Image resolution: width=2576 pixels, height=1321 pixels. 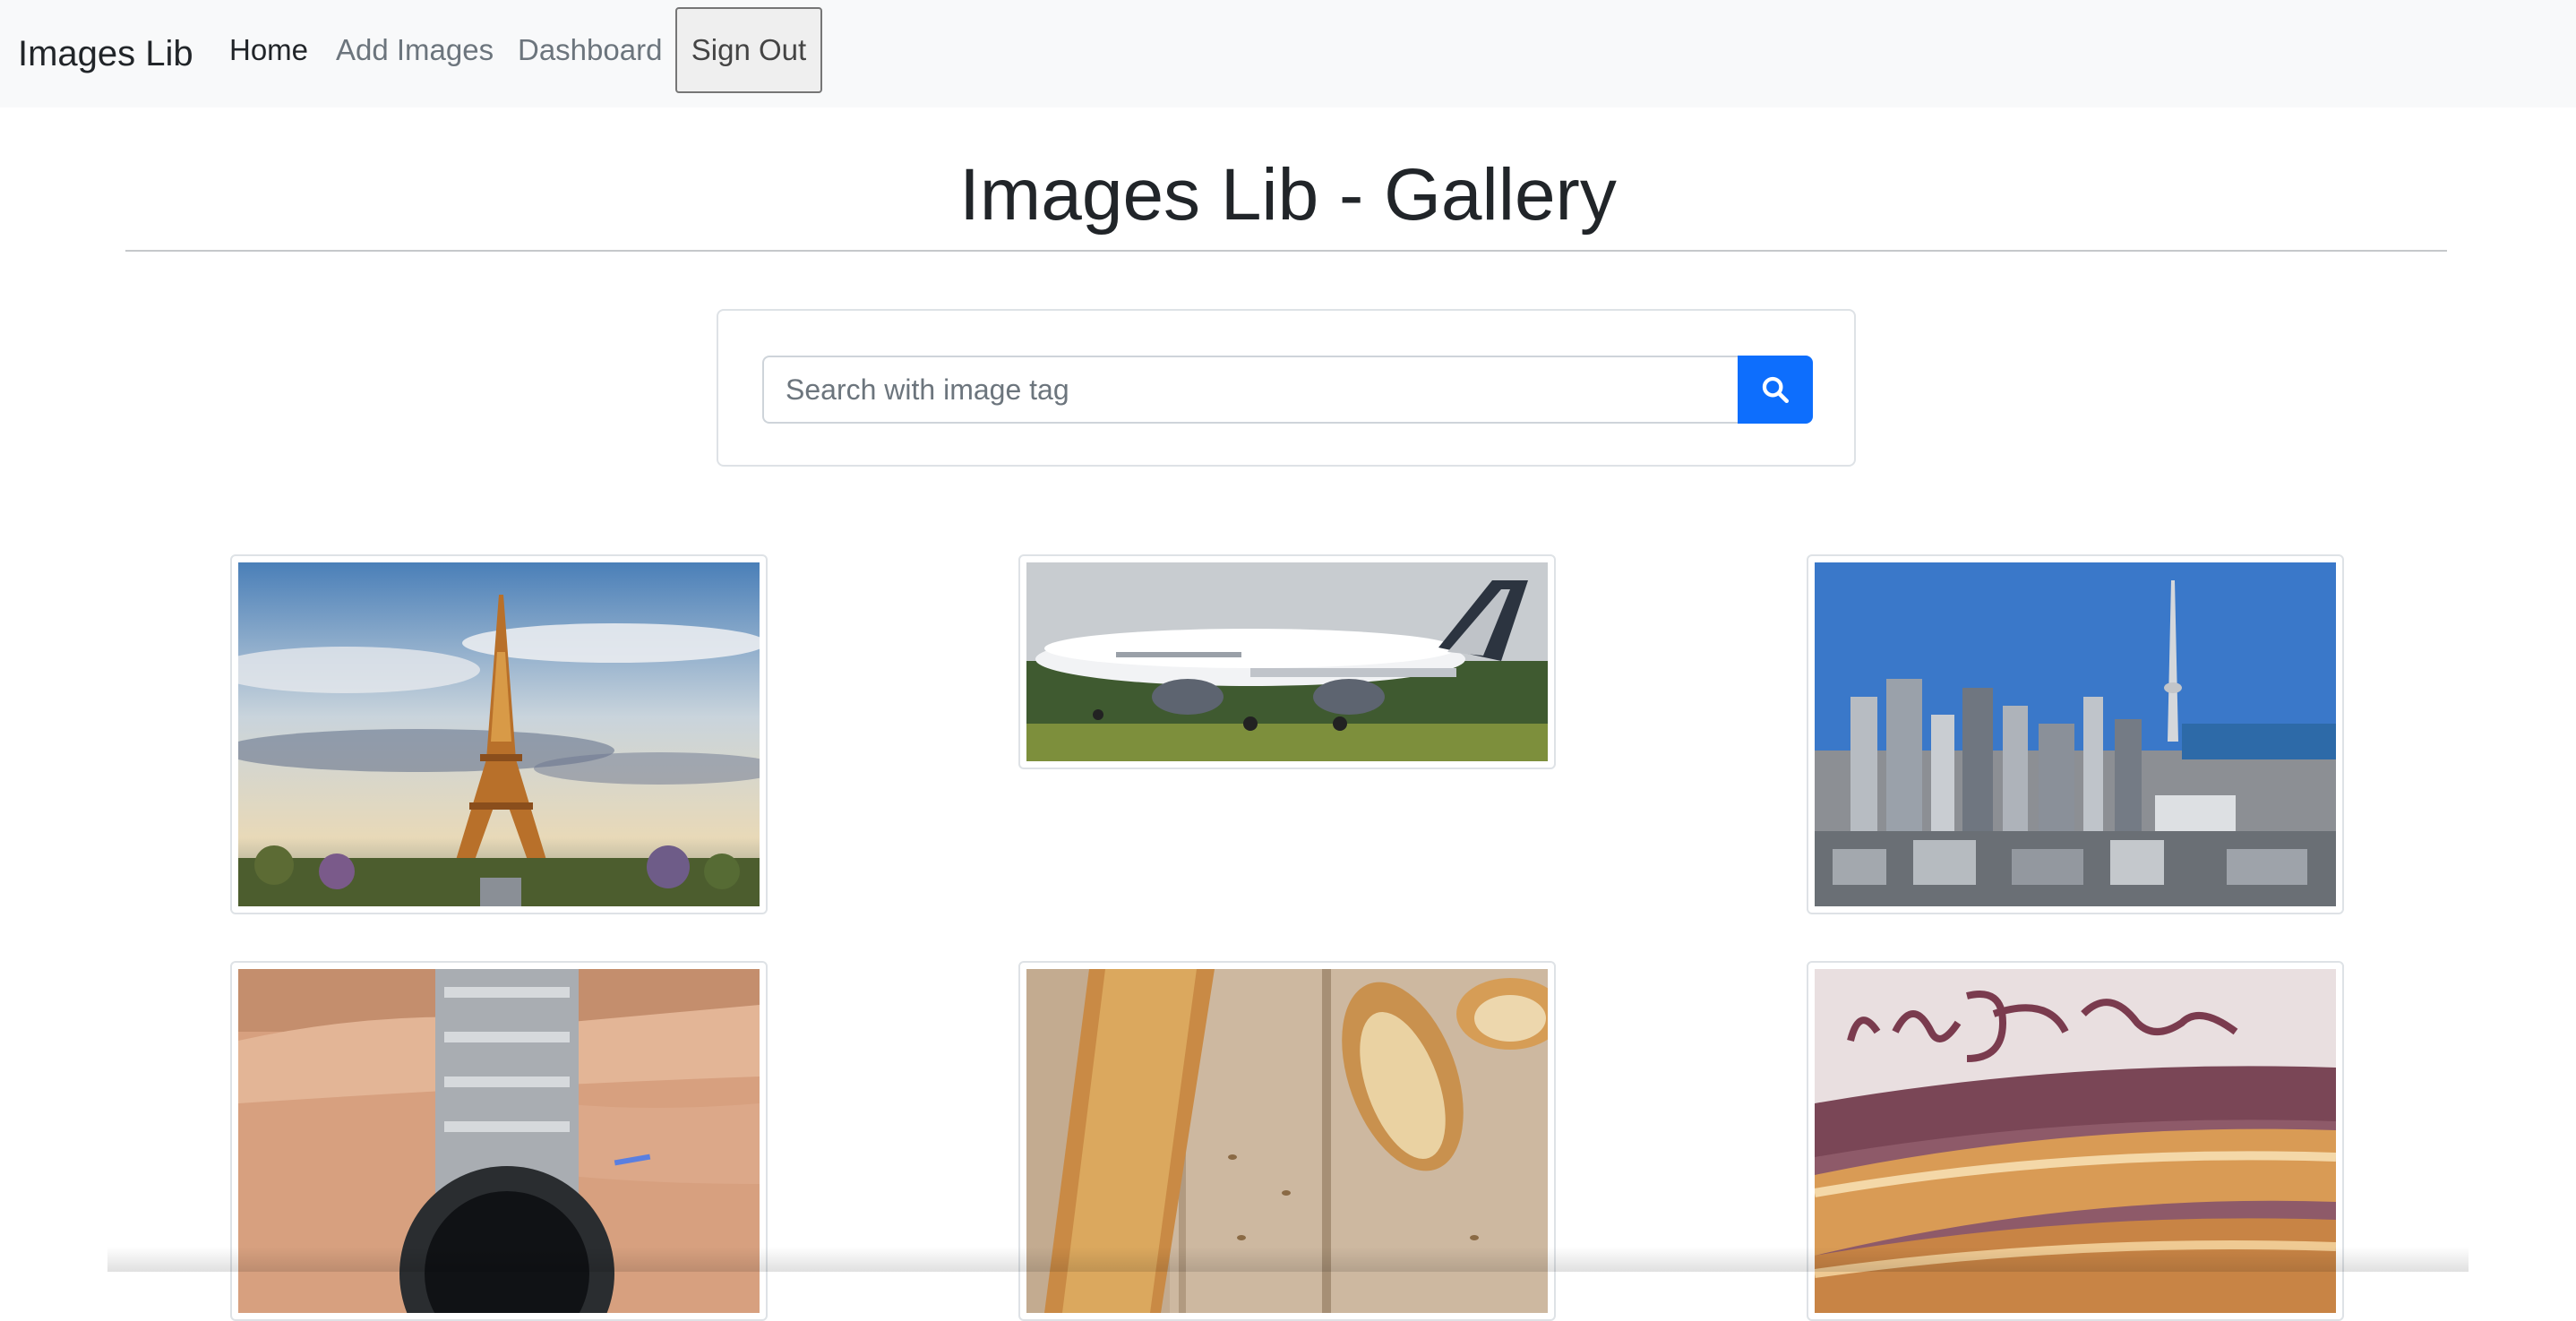 I want to click on gallery-image-eiffel-tower, so click(x=499, y=734).